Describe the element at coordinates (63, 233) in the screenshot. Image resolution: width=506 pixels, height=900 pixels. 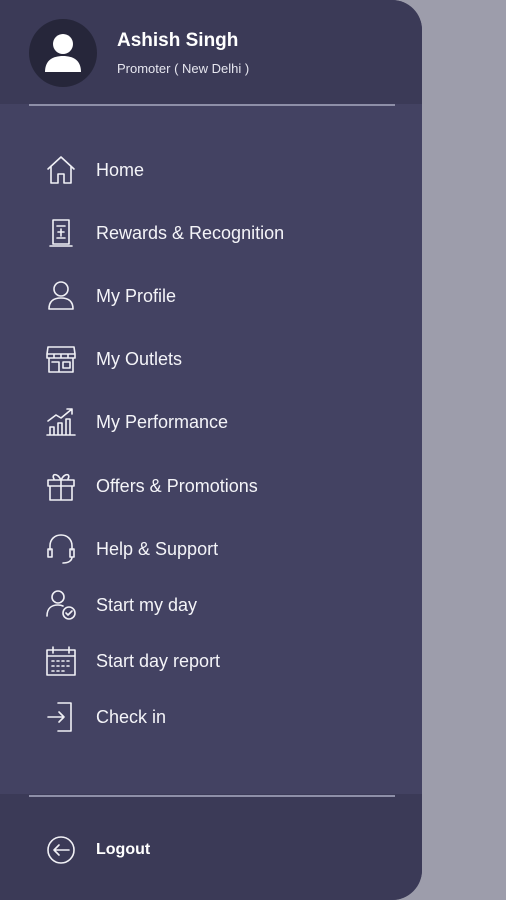
I see `trophy-icon` at that location.